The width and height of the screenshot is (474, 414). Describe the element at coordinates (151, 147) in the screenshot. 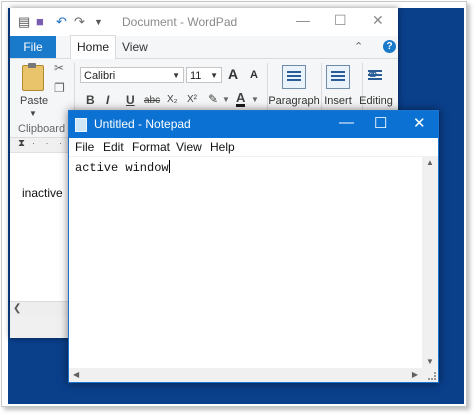

I see `menu-format: Format` at that location.